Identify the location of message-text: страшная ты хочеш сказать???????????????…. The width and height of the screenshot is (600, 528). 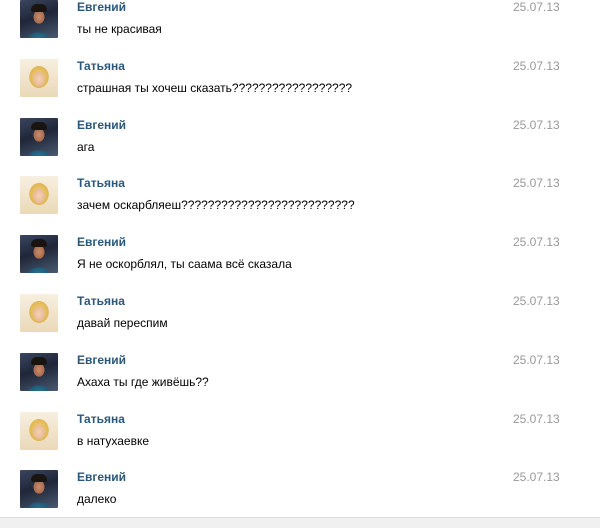
(215, 88).